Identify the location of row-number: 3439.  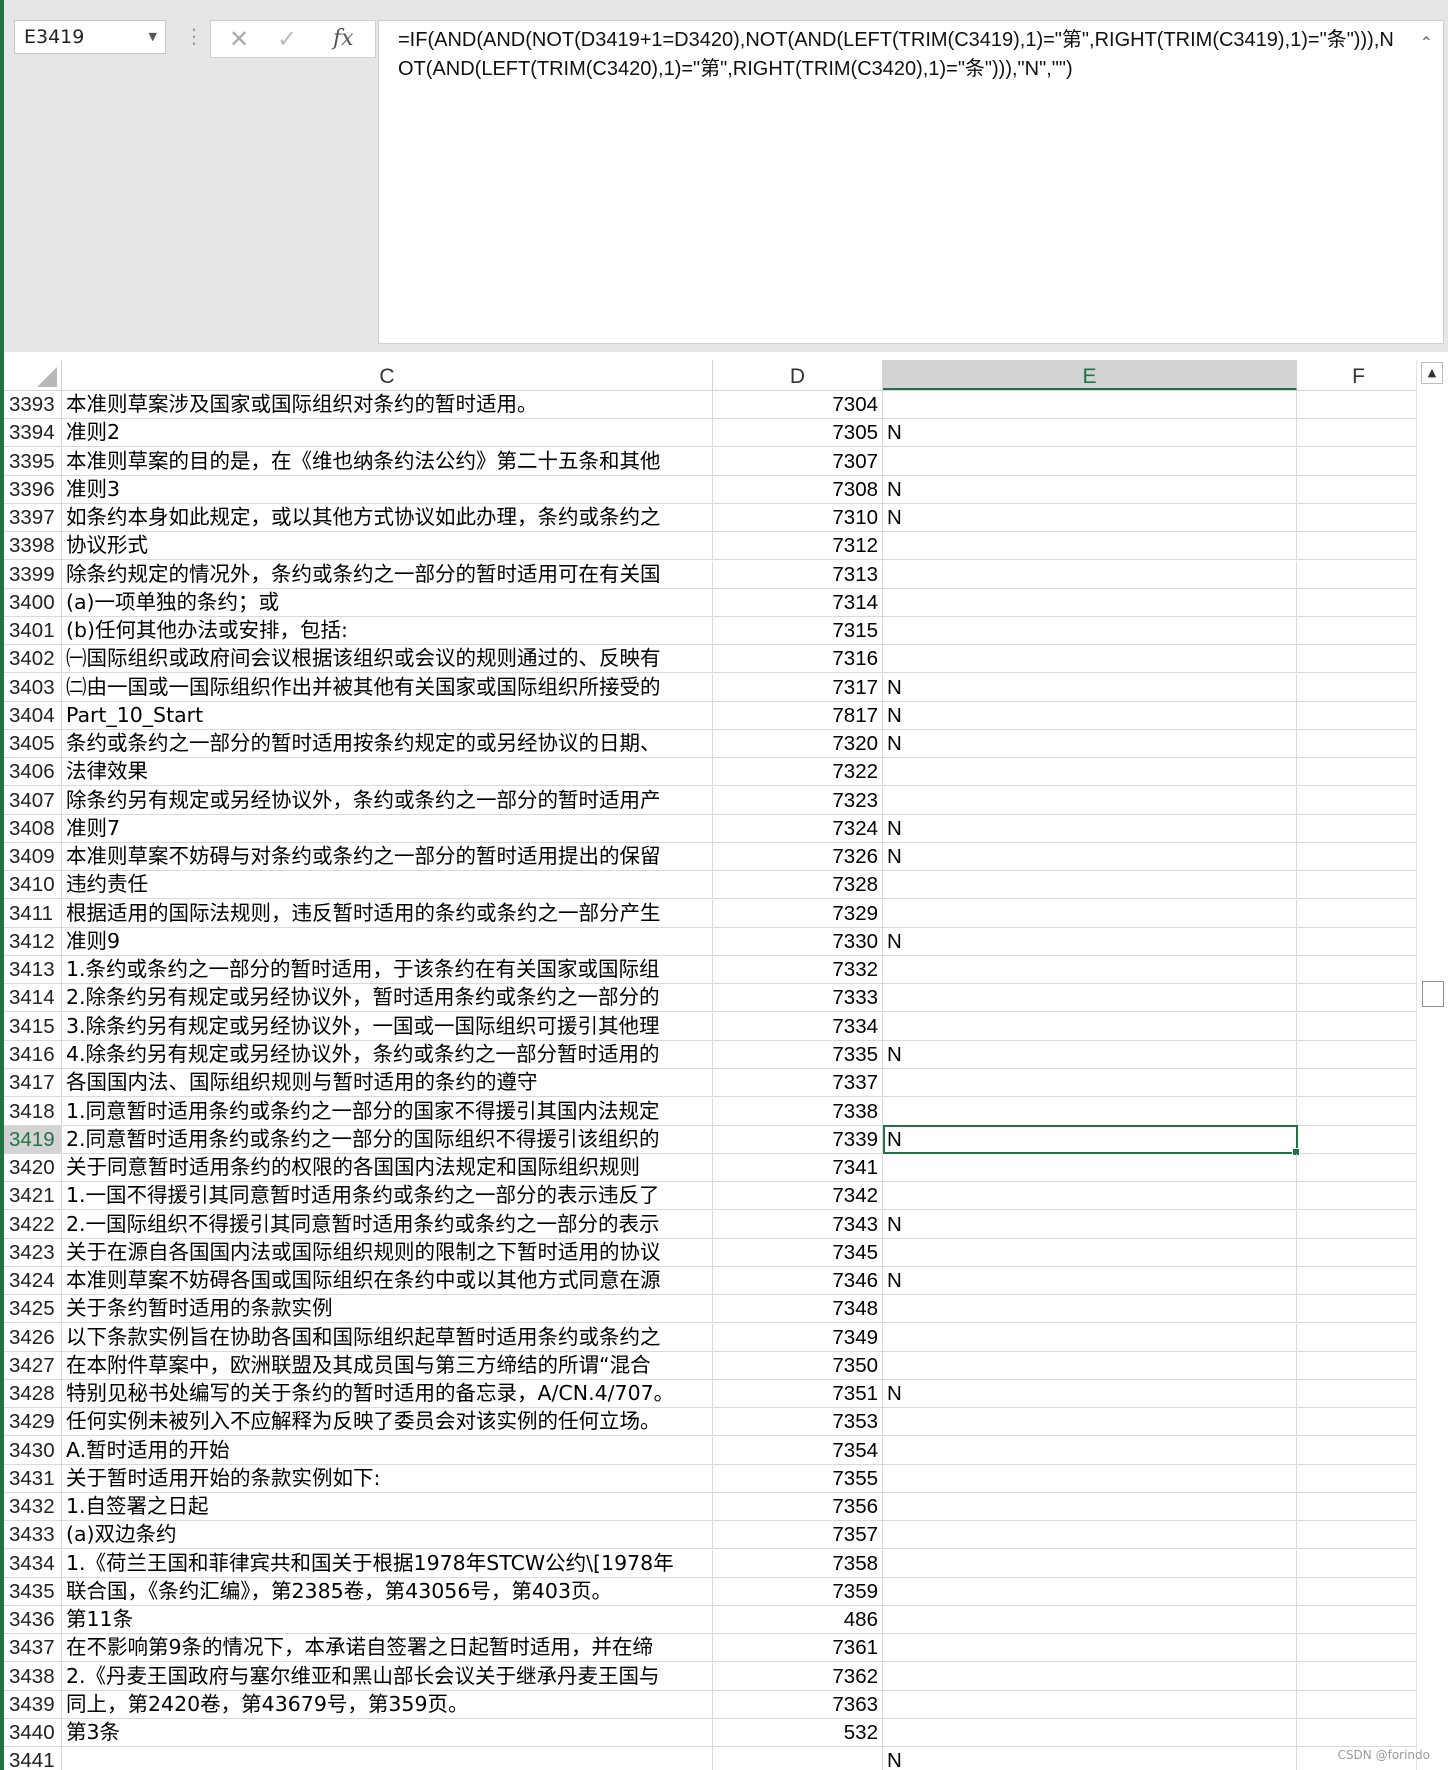
(33, 1704).